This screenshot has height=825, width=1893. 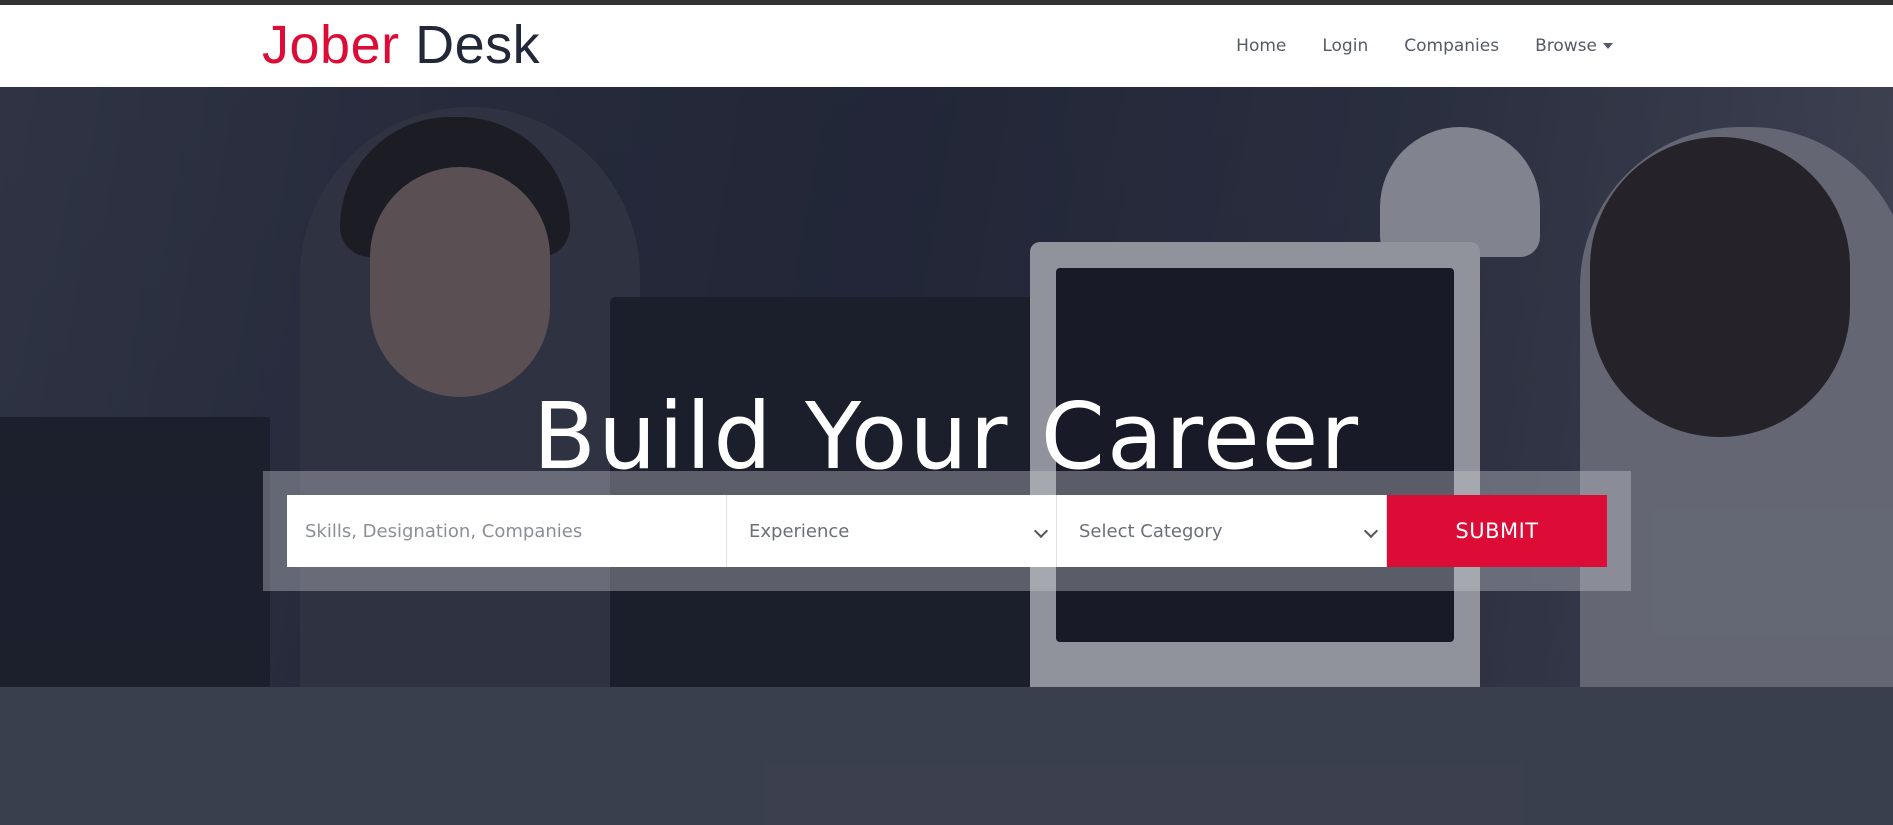 I want to click on nav-companies-link: Companies, so click(x=1451, y=46).